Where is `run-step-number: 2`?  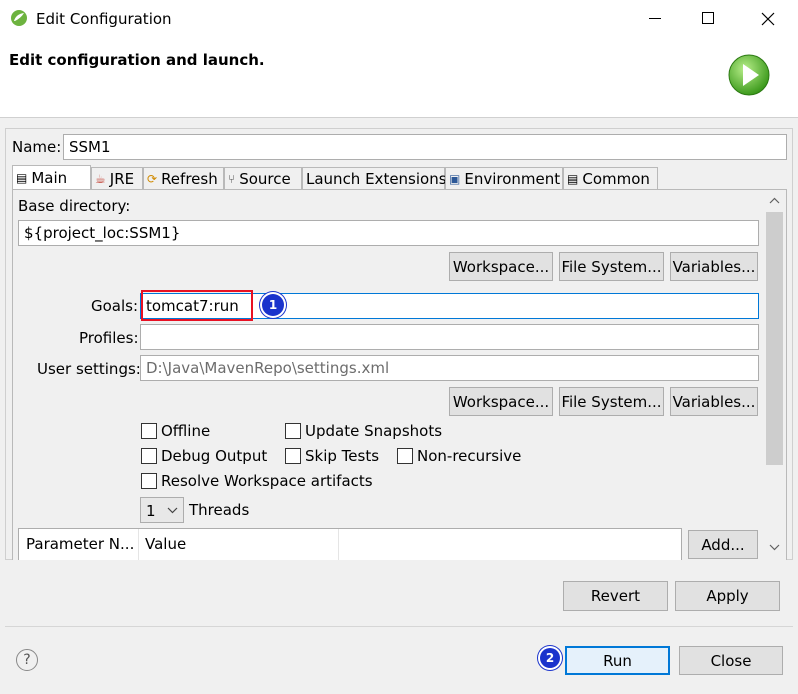 run-step-number: 2 is located at coordinates (550, 658).